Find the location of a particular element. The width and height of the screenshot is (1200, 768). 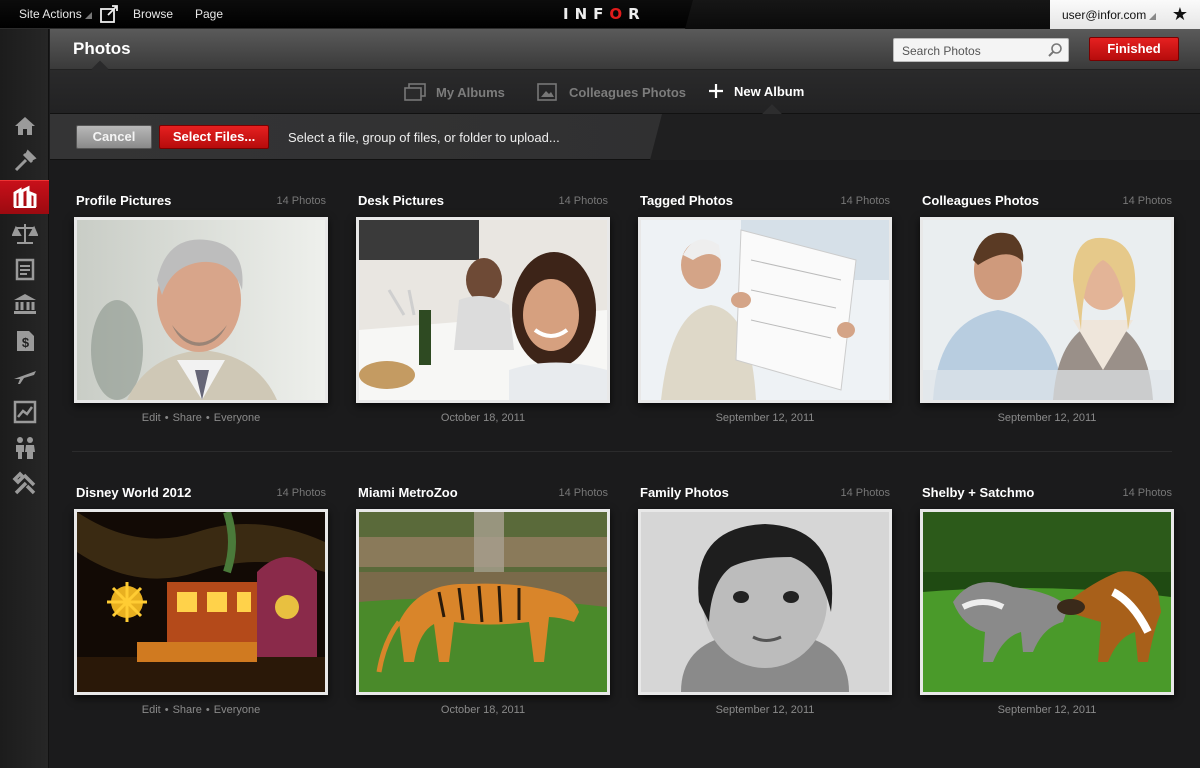

star-icon: ★ is located at coordinates (1180, 14).